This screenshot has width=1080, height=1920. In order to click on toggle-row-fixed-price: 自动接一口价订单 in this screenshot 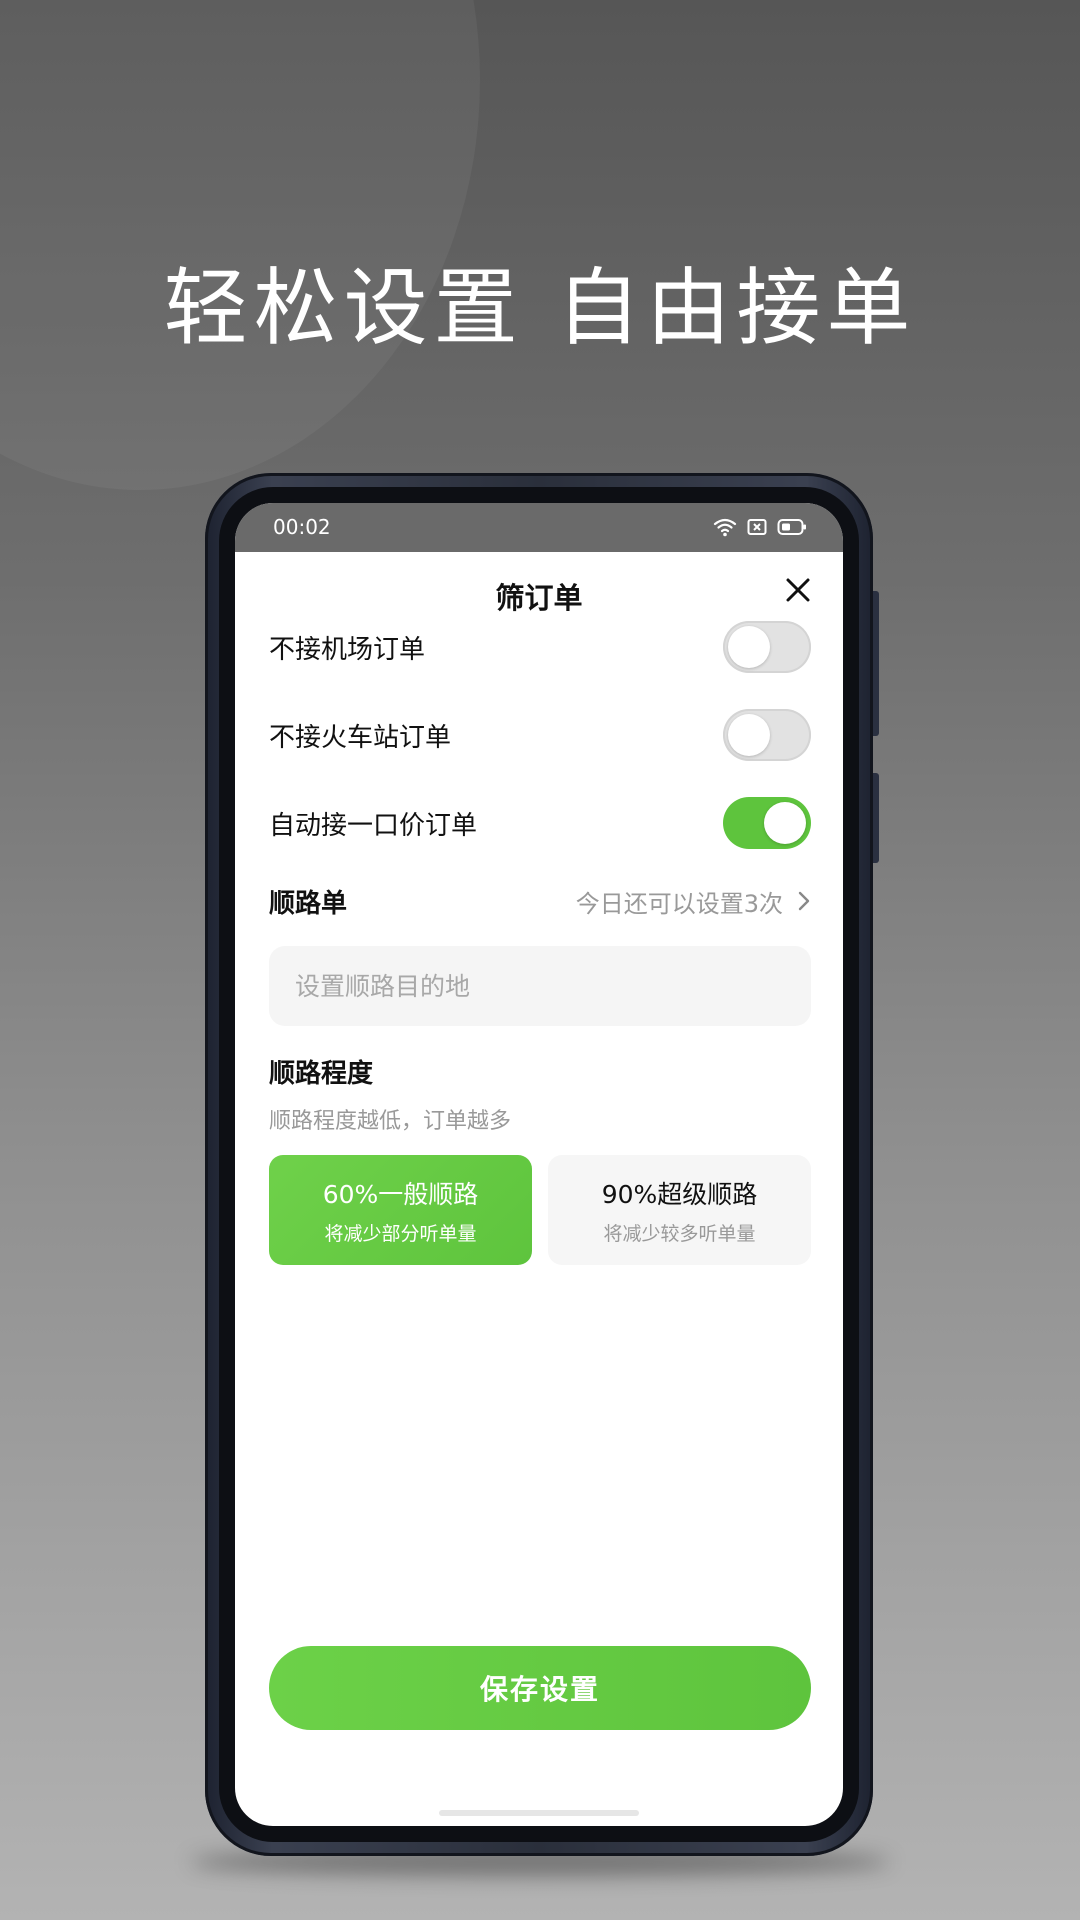, I will do `click(540, 823)`.